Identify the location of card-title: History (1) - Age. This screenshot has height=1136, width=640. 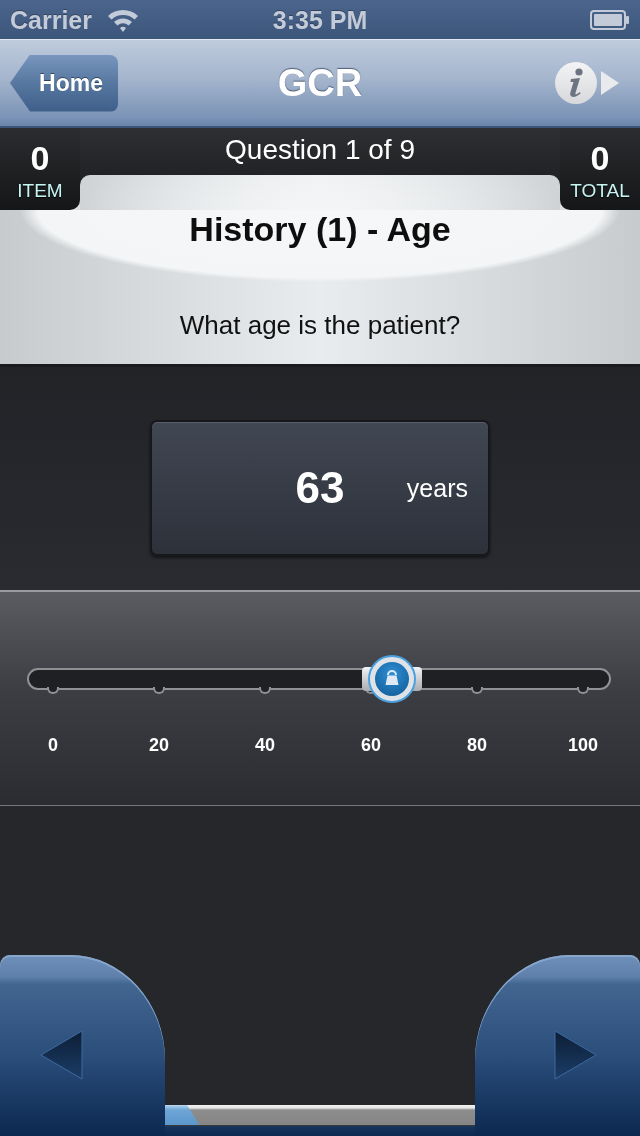
(320, 229).